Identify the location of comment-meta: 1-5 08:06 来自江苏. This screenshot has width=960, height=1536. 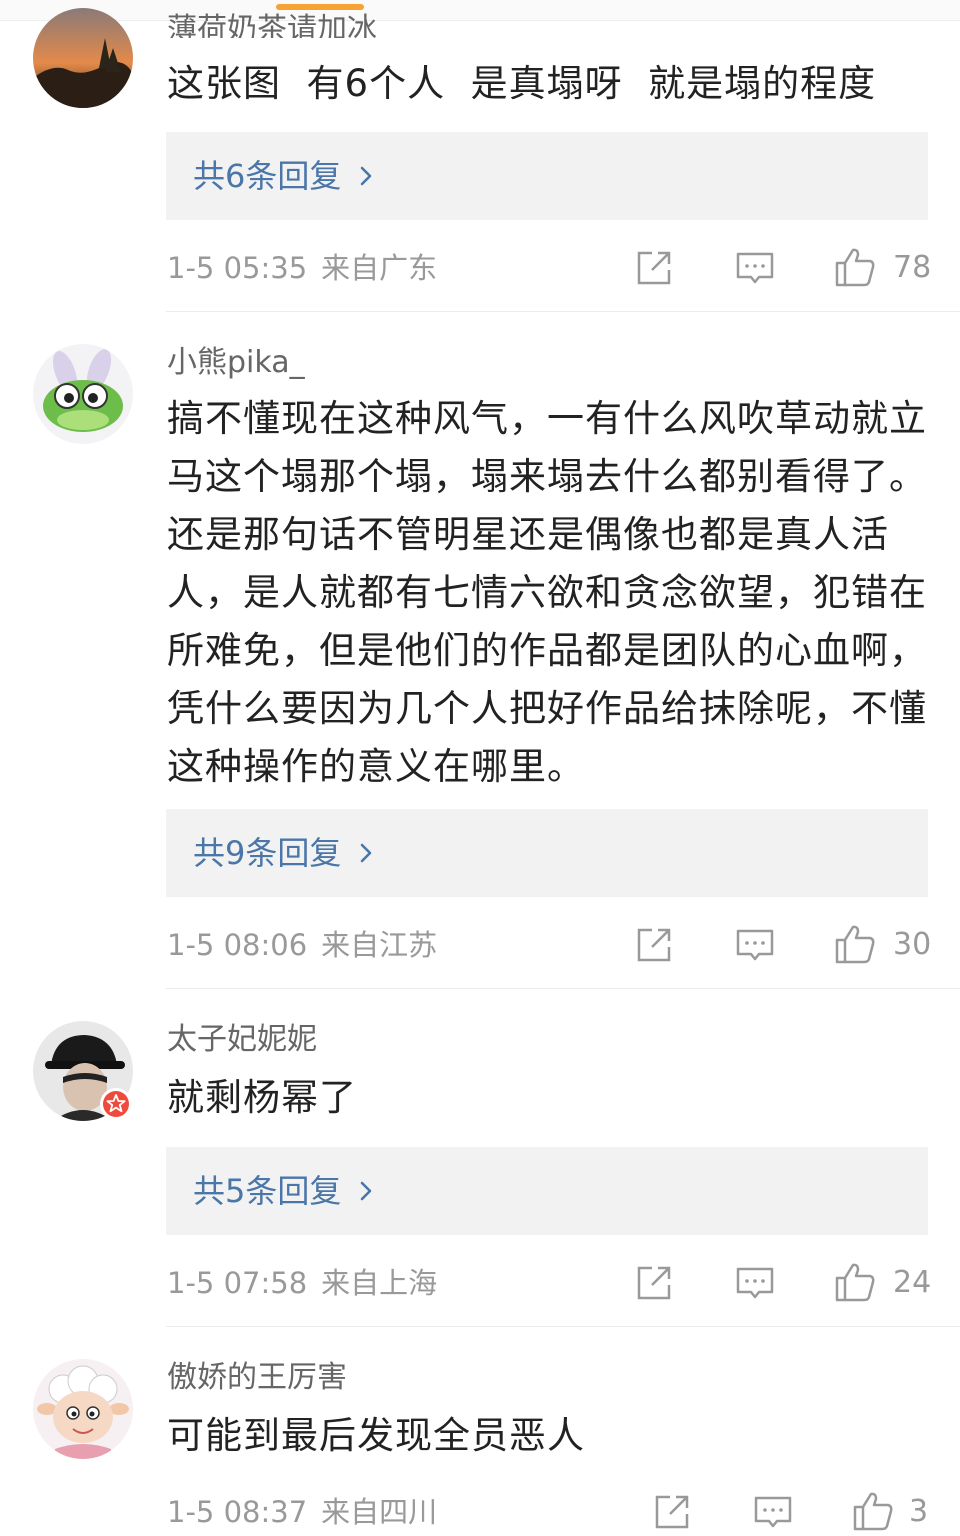
(302, 945).